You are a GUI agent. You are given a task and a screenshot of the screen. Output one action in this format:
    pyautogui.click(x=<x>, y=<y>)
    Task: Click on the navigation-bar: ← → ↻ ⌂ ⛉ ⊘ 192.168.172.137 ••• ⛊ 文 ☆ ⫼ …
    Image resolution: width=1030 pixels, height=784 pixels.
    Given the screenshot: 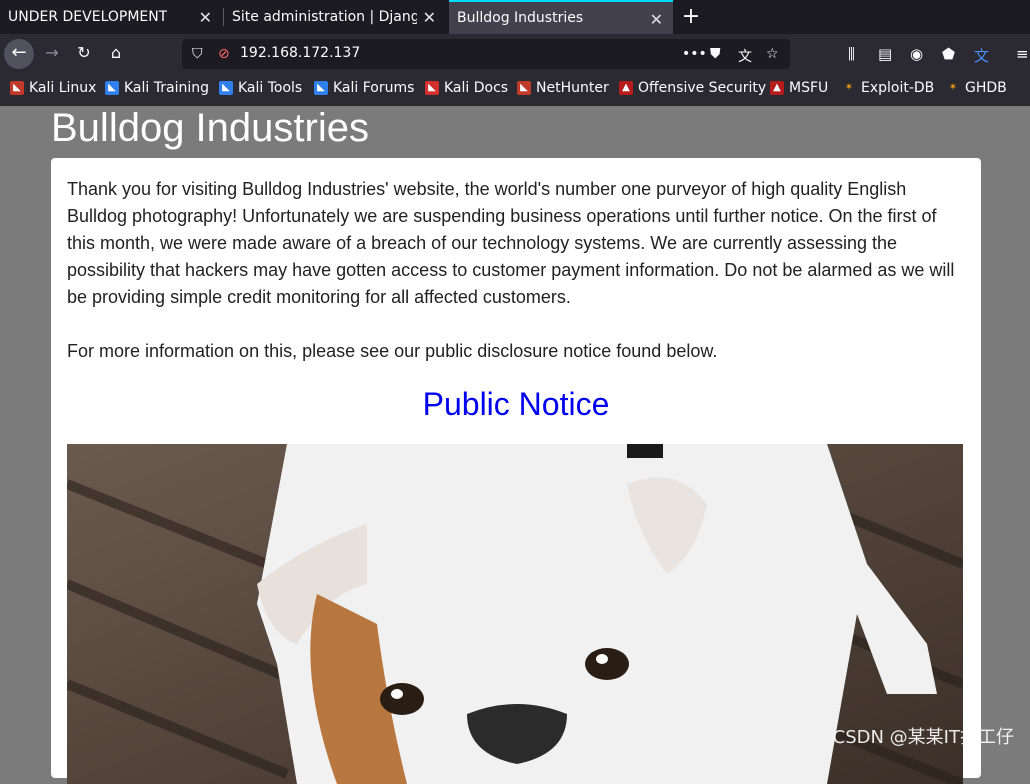 What is the action you would take?
    pyautogui.click(x=515, y=54)
    